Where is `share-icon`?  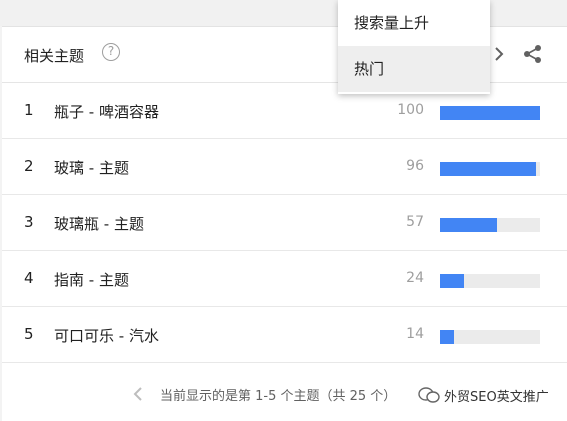 share-icon is located at coordinates (533, 54).